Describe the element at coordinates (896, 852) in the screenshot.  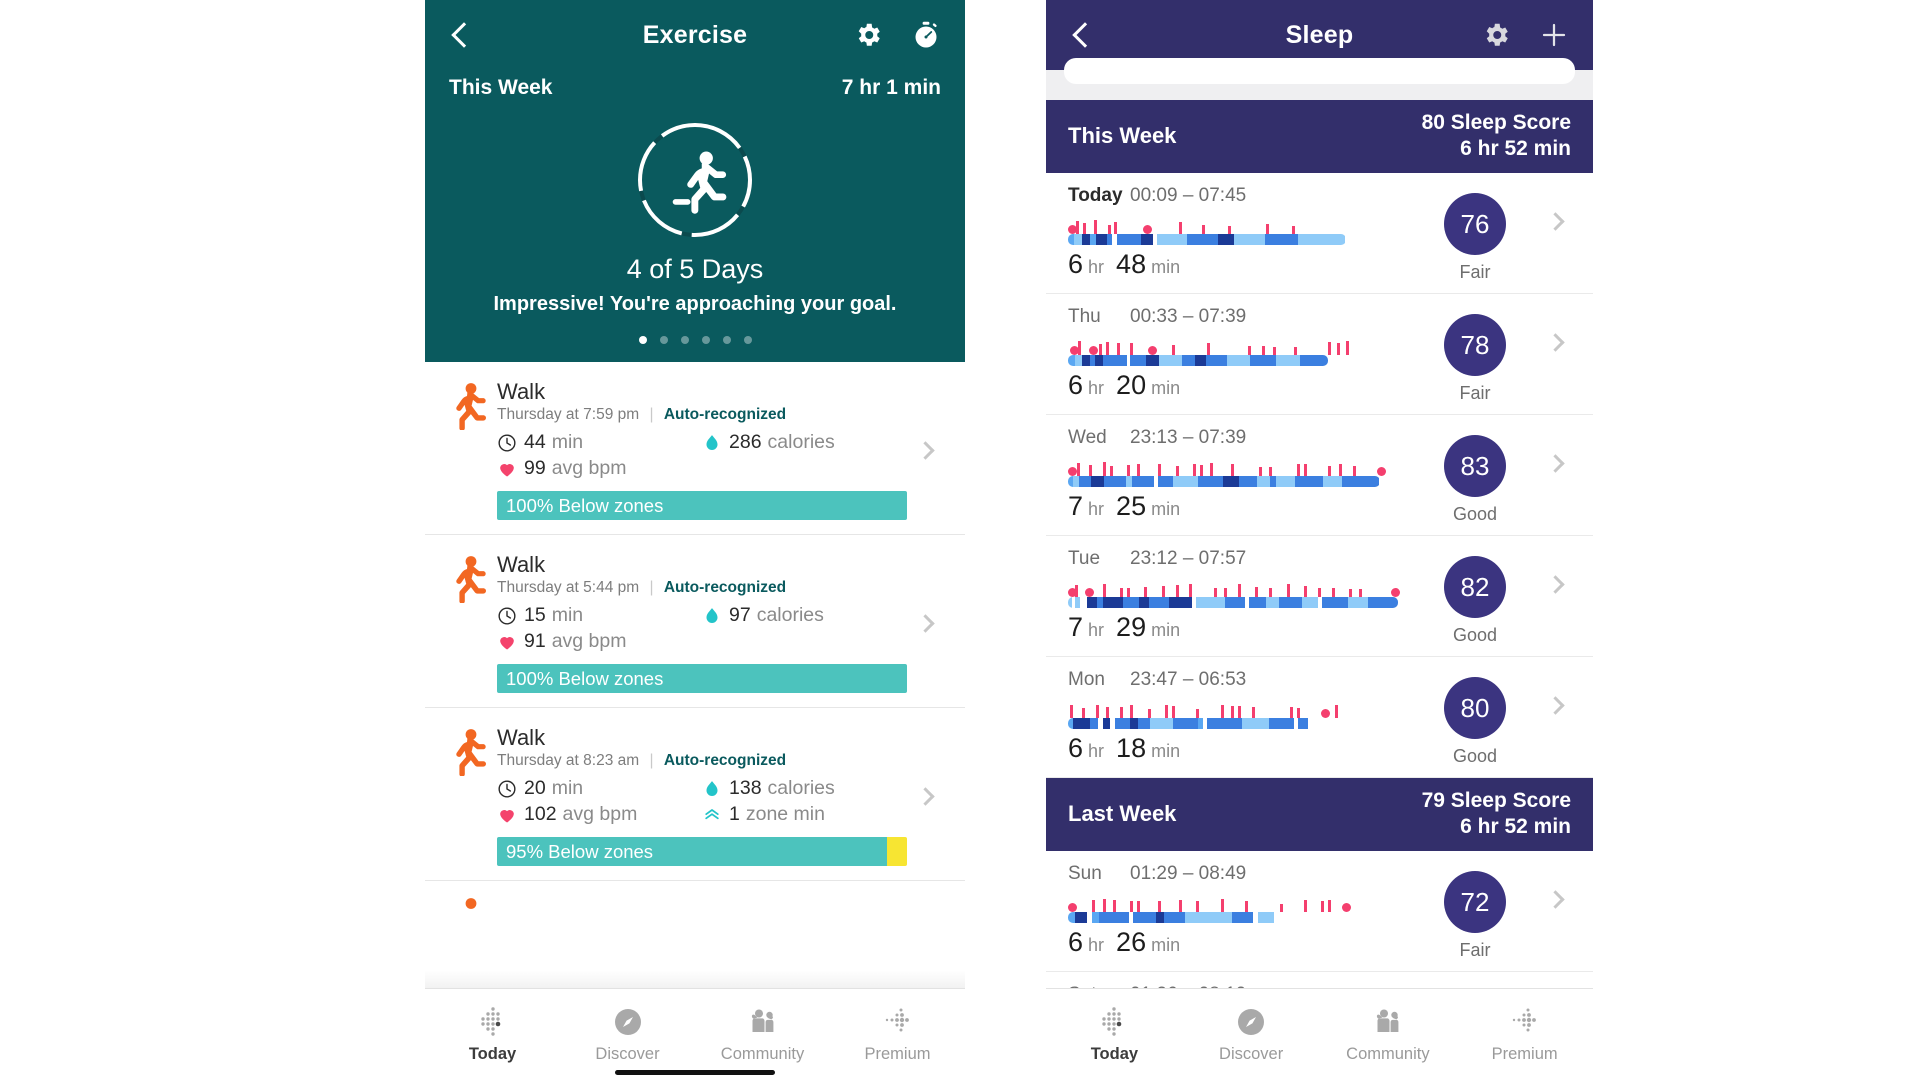
I see `zone-yellow-segment` at that location.